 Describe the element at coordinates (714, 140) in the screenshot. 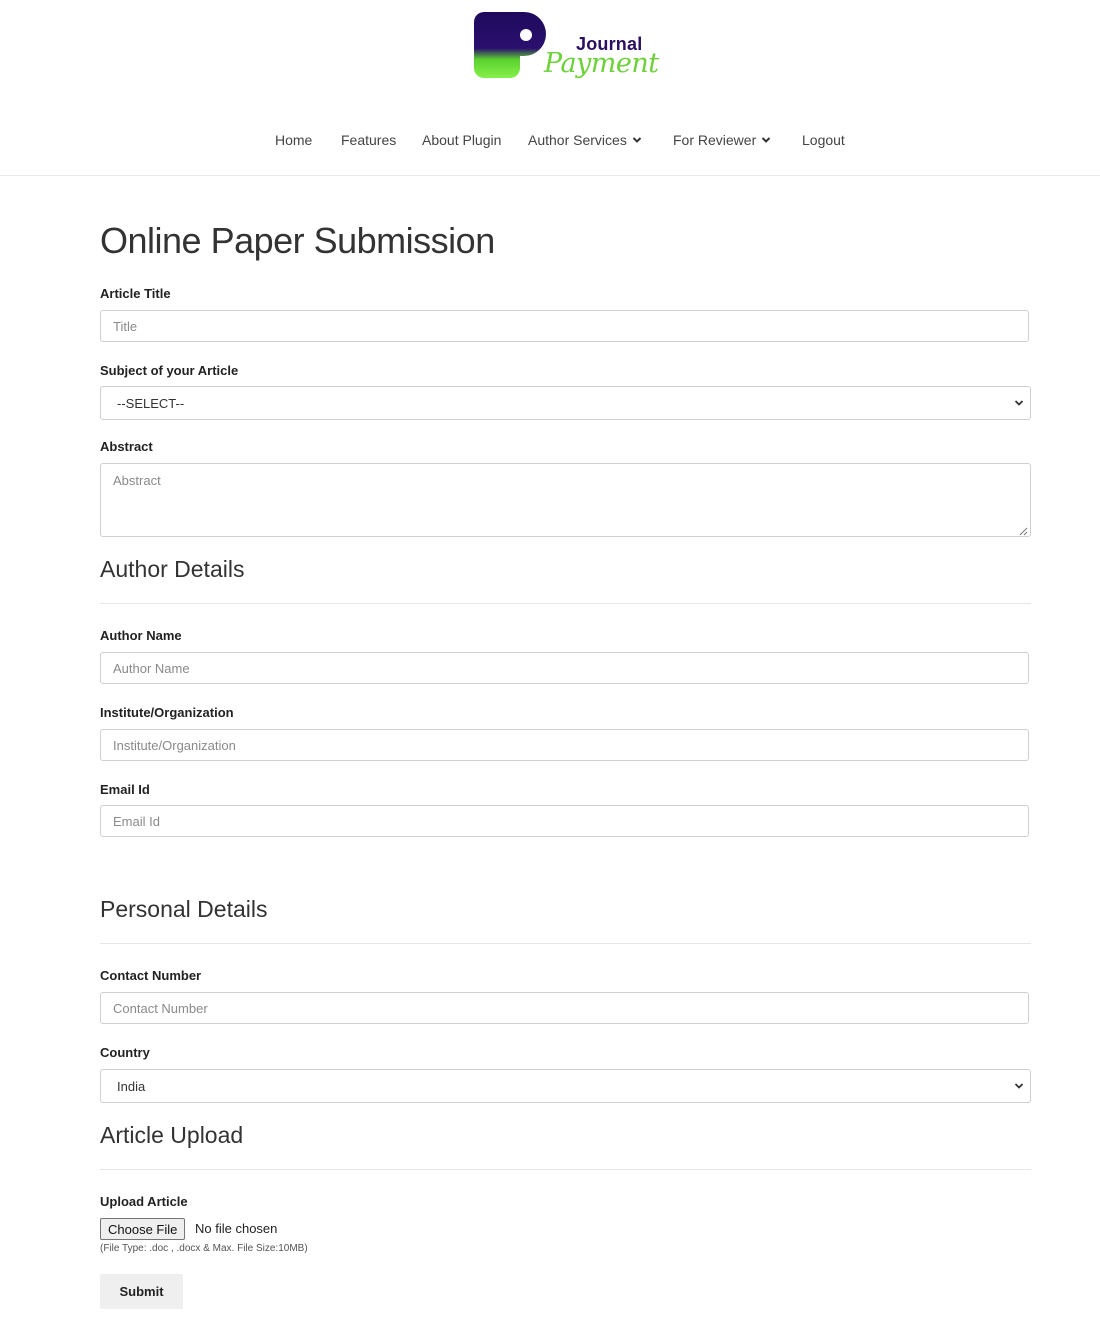

I see `nav-for-reviewer: For Reviewer` at that location.